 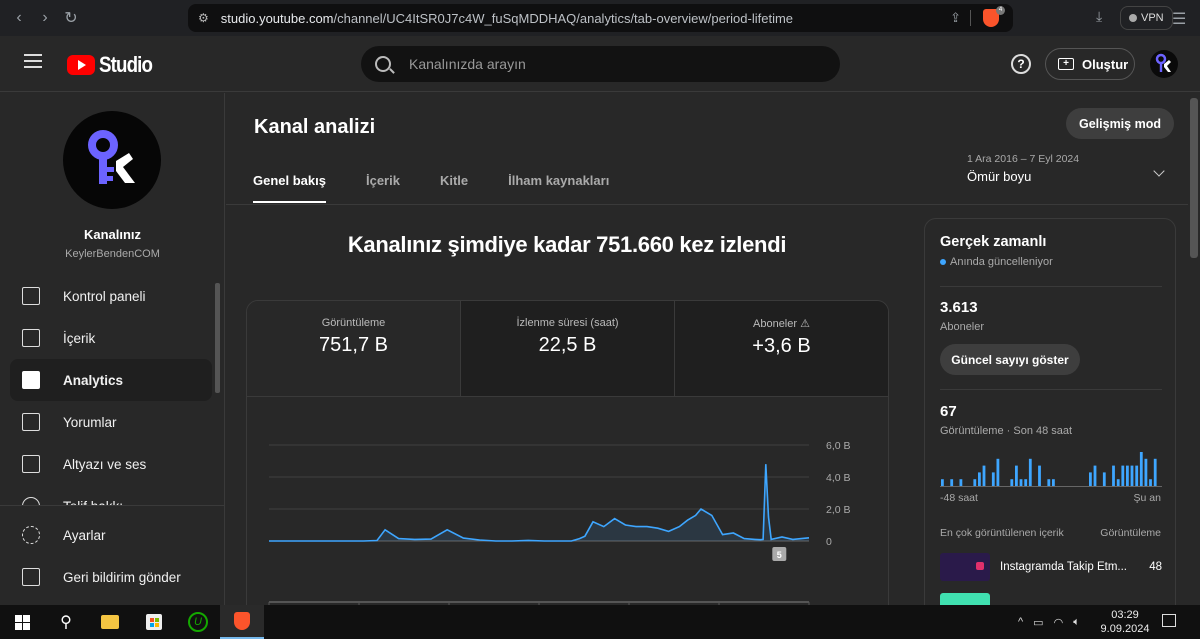 I want to click on realtime-subscribers: 3.613, so click(x=959, y=307).